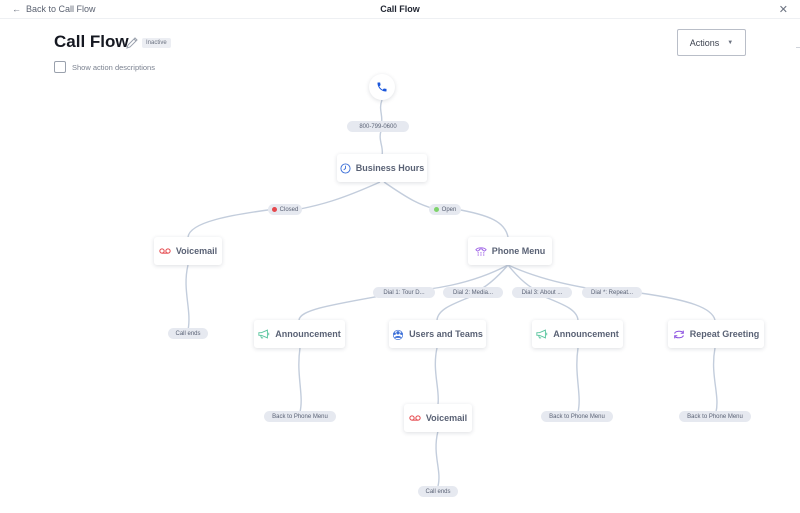  What do you see at coordinates (437, 458) in the screenshot?
I see `edge-voicemail2-end` at bounding box center [437, 458].